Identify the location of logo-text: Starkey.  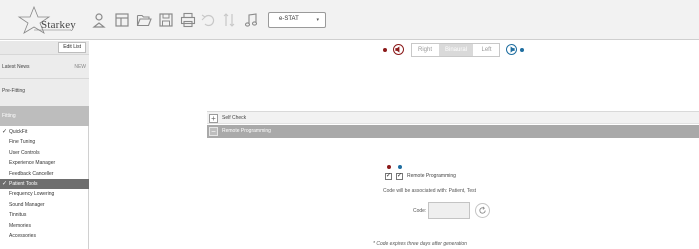
(59, 25).